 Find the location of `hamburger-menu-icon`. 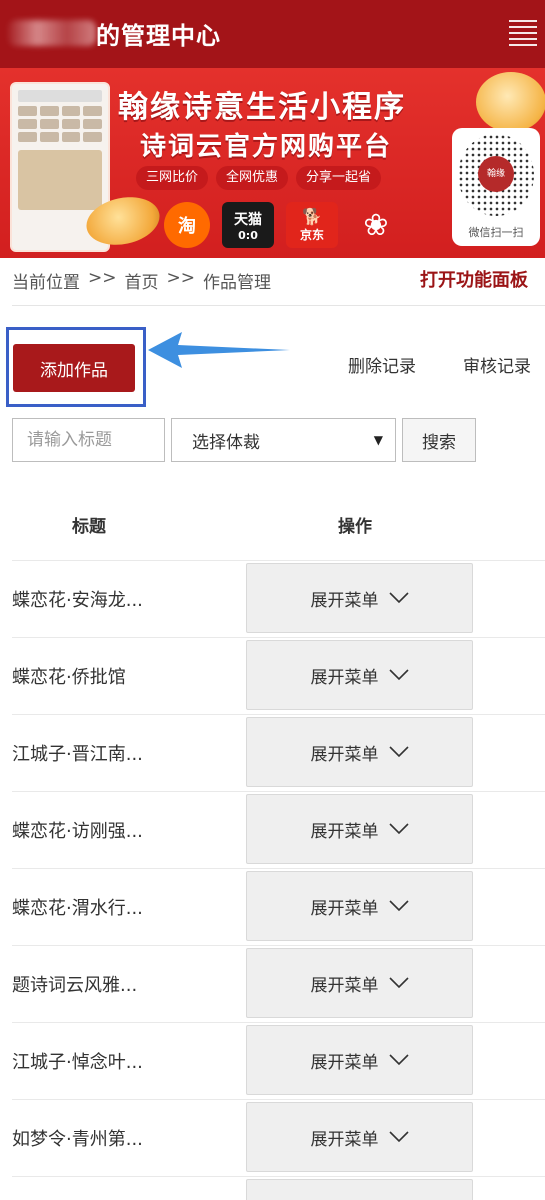

hamburger-menu-icon is located at coordinates (523, 35).